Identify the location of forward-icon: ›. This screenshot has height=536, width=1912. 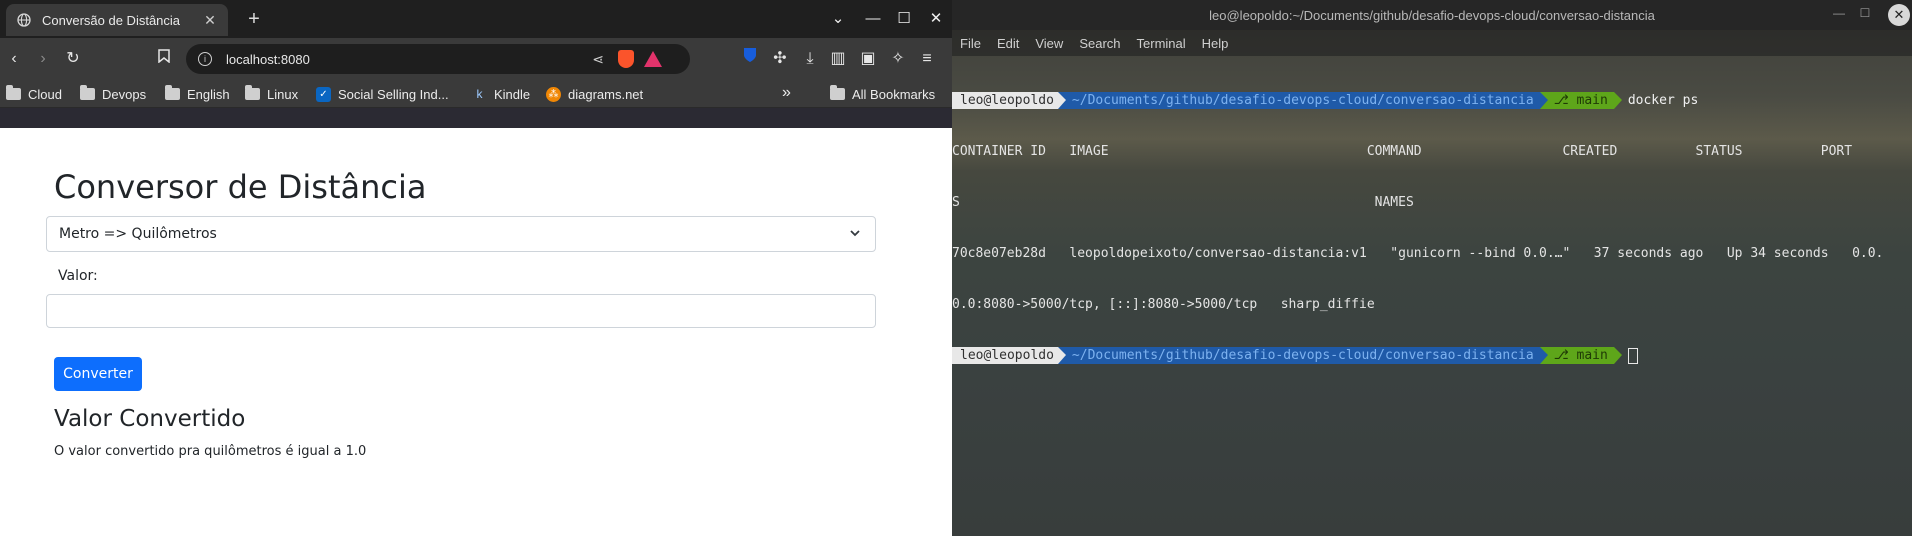
(43, 59).